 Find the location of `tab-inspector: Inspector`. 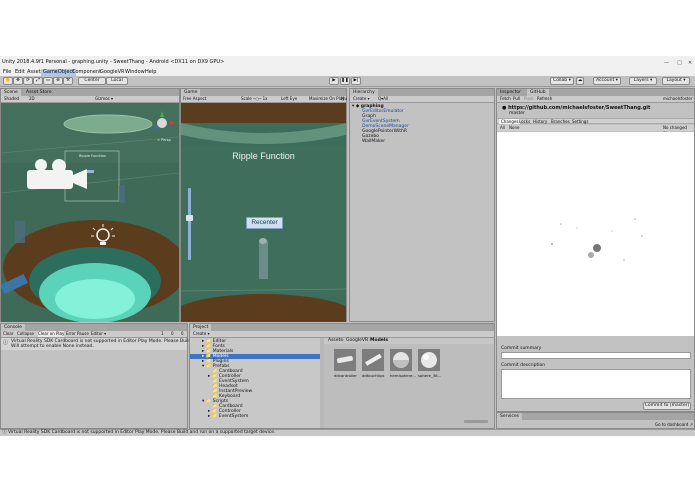

tab-inspector: Inspector is located at coordinates (510, 92).